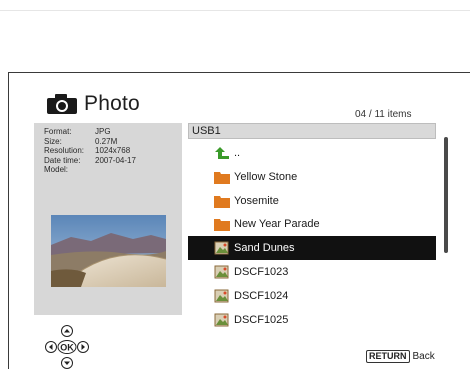 This screenshot has height=370, width=470. I want to click on up-arrow-icon, so click(222, 153).